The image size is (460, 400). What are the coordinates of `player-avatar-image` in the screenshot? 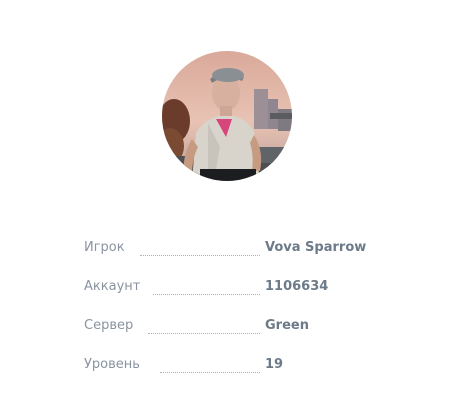 It's located at (227, 116).